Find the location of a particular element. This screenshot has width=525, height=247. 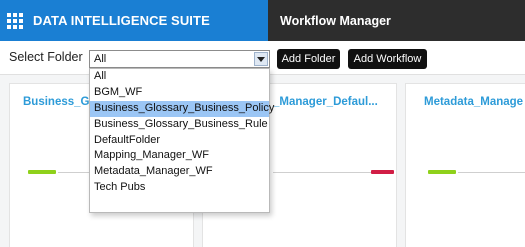

brand-area: DATA INTELLIGENCE SUITE is located at coordinates (134, 20).